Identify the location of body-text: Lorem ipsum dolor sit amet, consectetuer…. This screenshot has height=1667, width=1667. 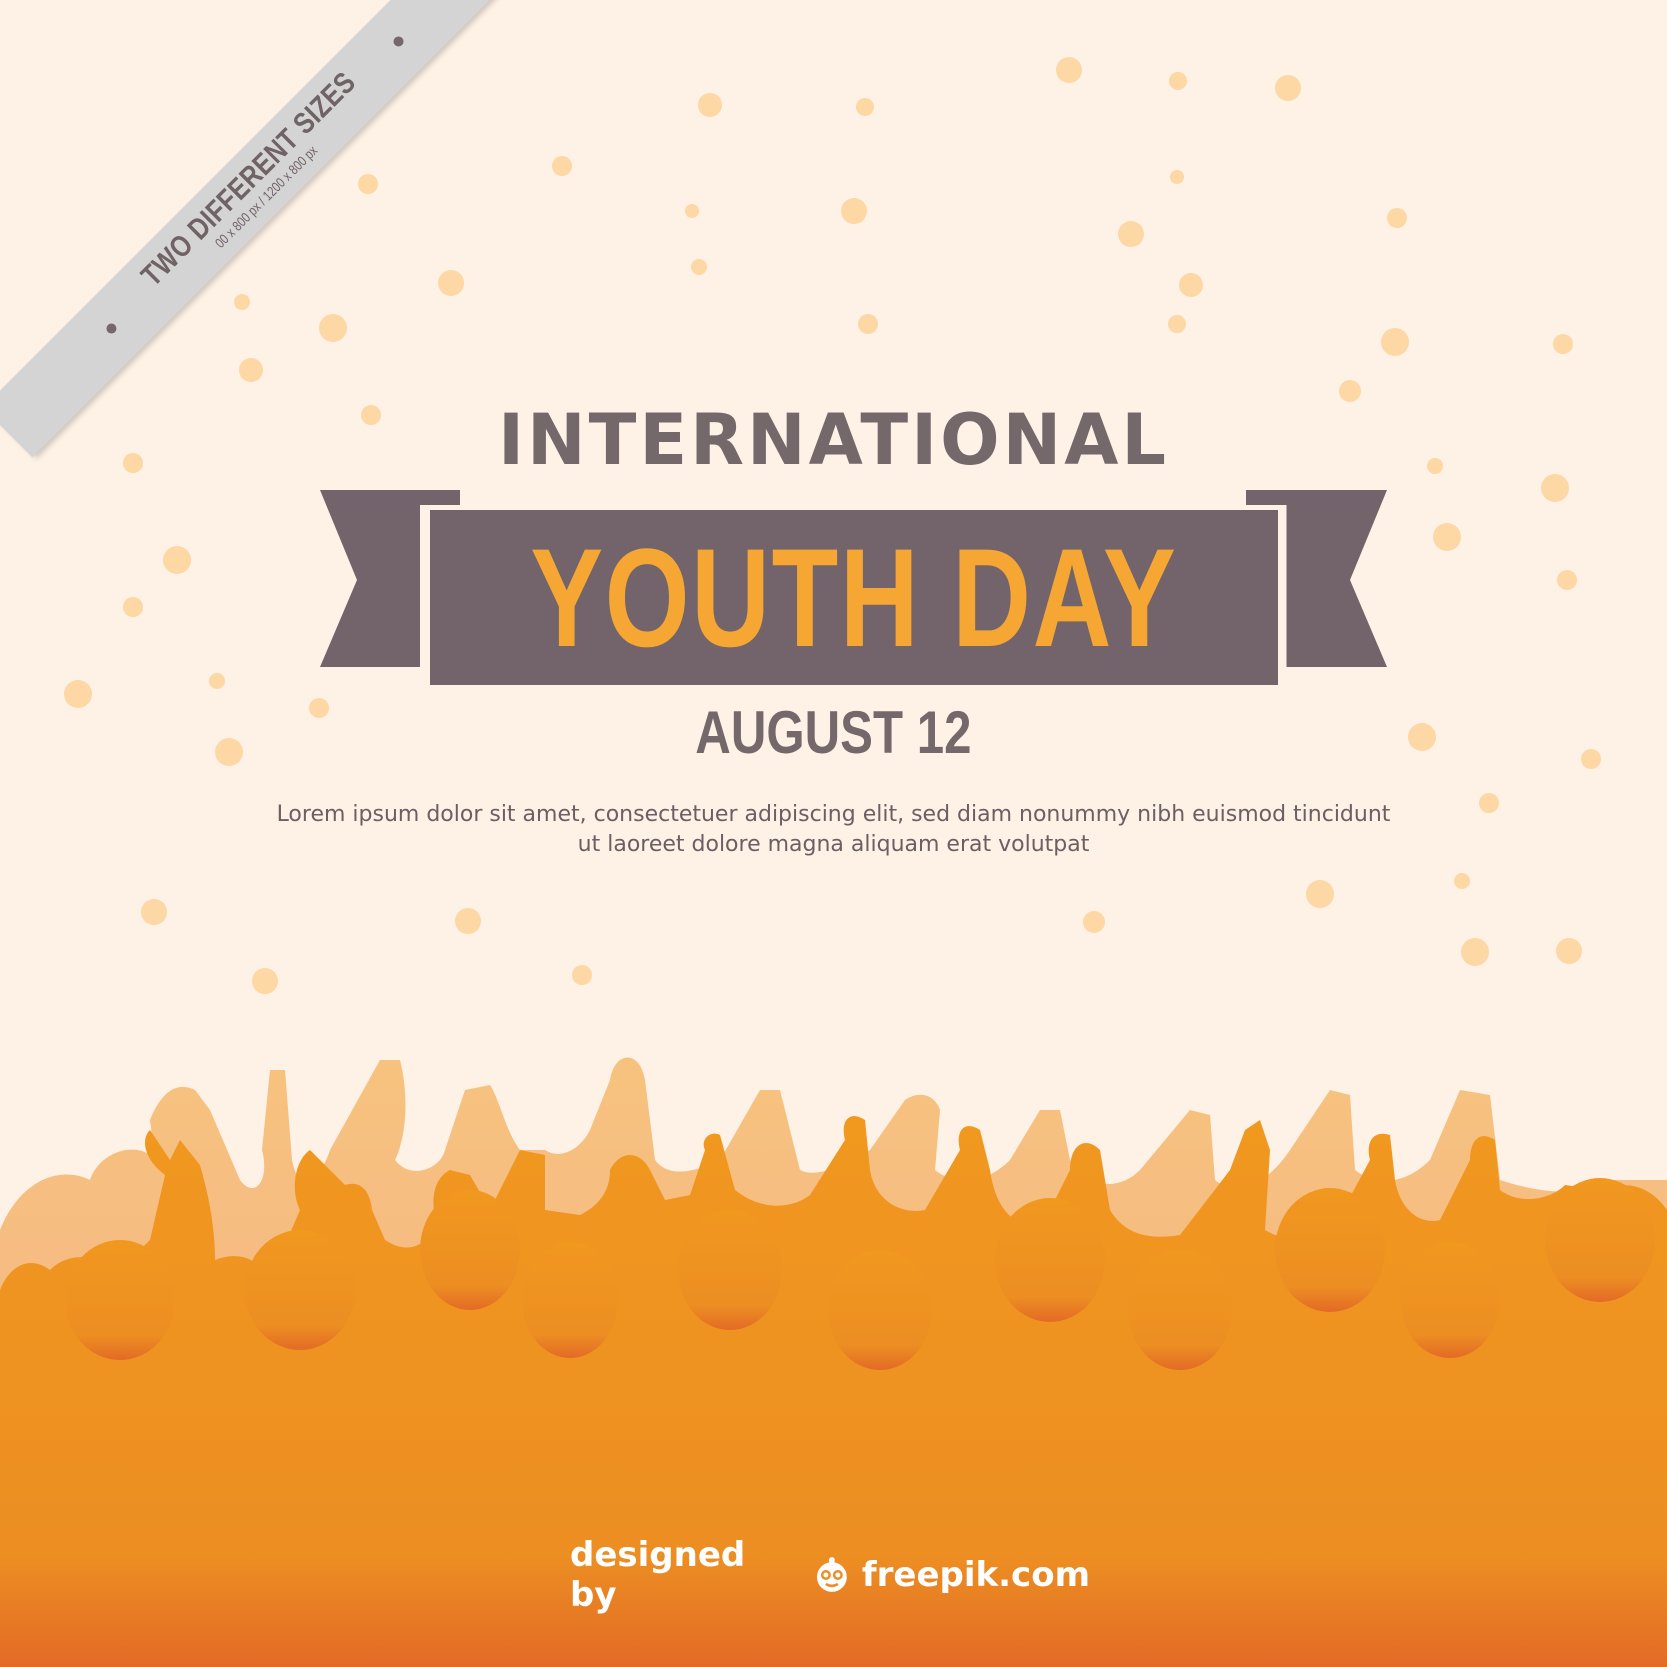
(833, 830).